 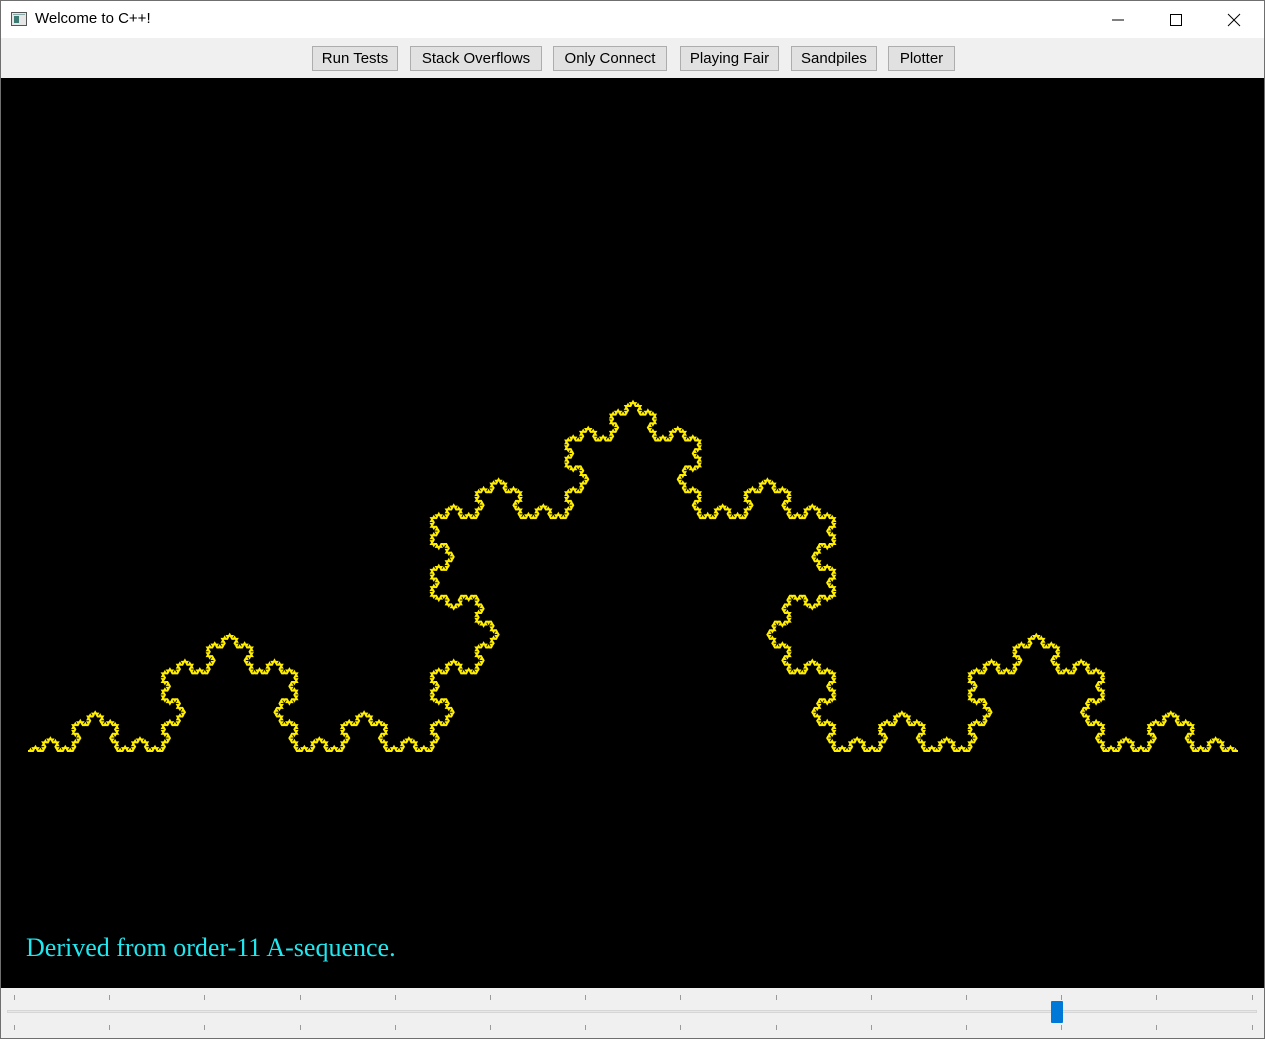 I want to click on order-slider, so click(x=632, y=1013).